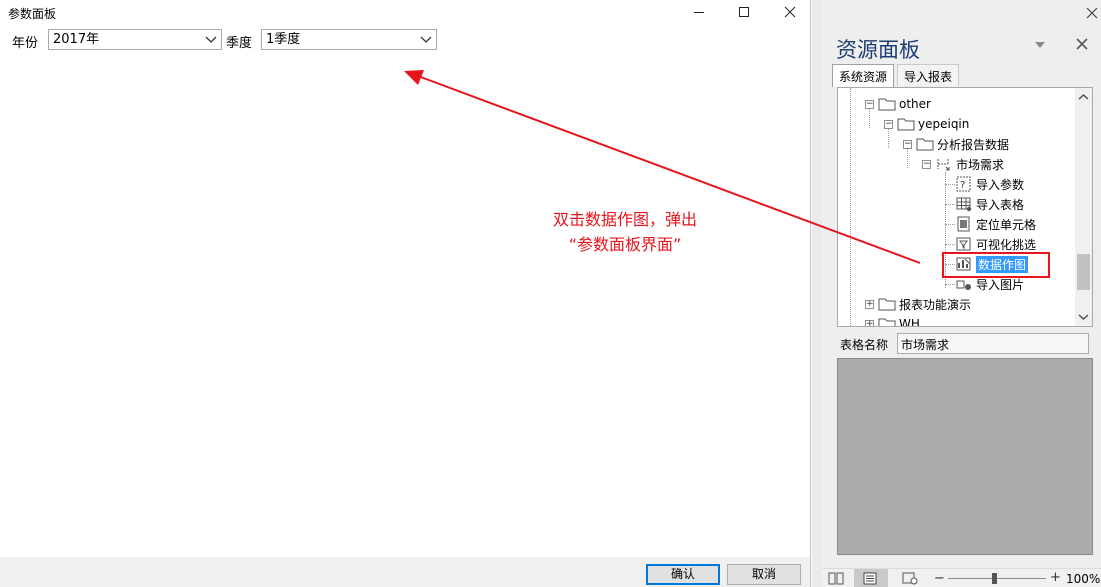  I want to click on annotation-line-1: 双击数据作图，弹出, so click(624, 219).